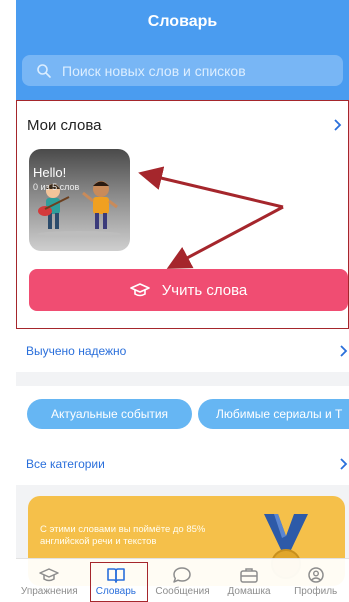  Describe the element at coordinates (182, 464) in the screenshot. I see `all-categories-row: Все категории` at that location.